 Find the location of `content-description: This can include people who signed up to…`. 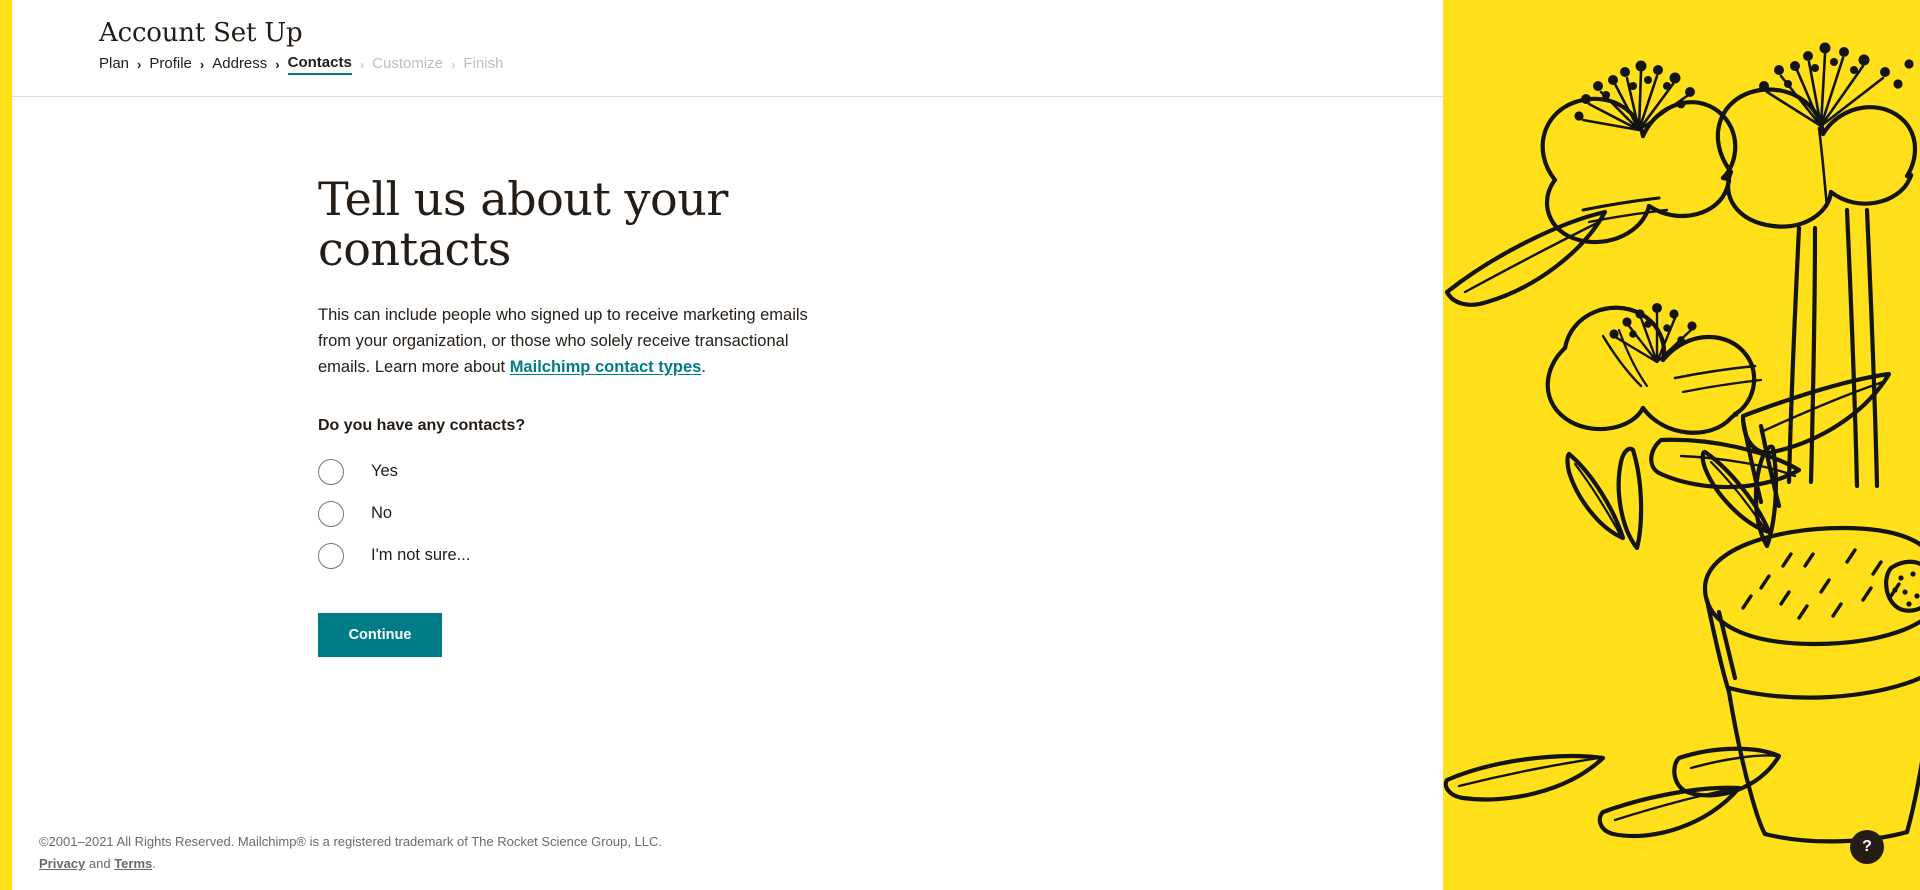

content-description: This can include people who signed up to… is located at coordinates (580, 341).